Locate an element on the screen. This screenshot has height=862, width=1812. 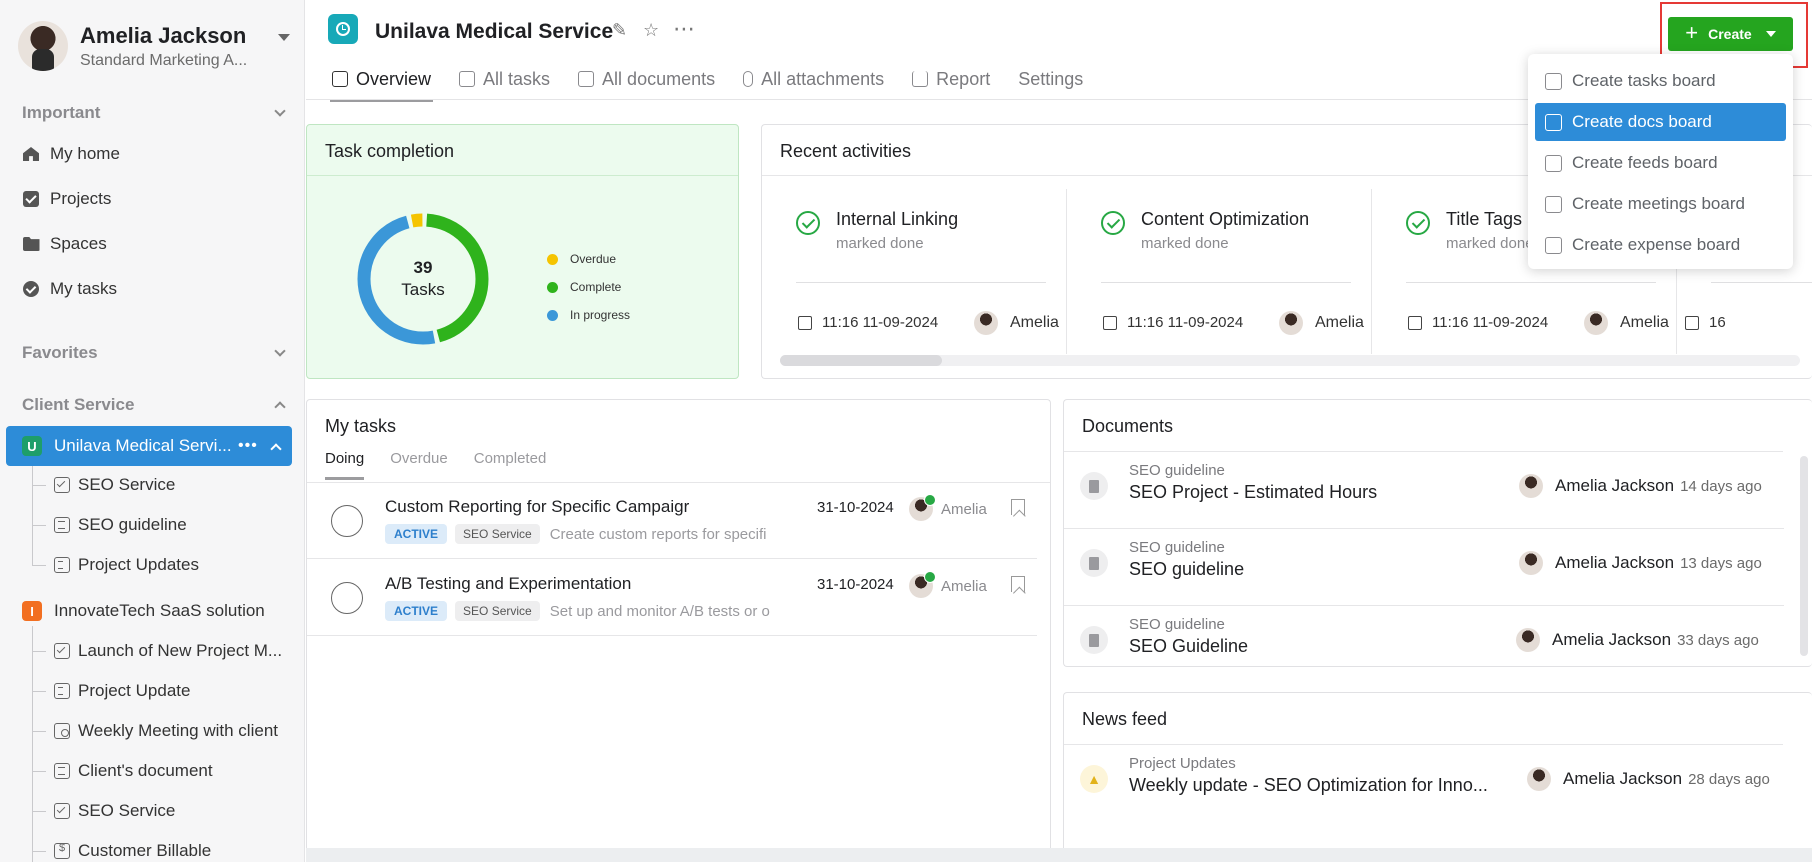
task-icon is located at coordinates (467, 79).